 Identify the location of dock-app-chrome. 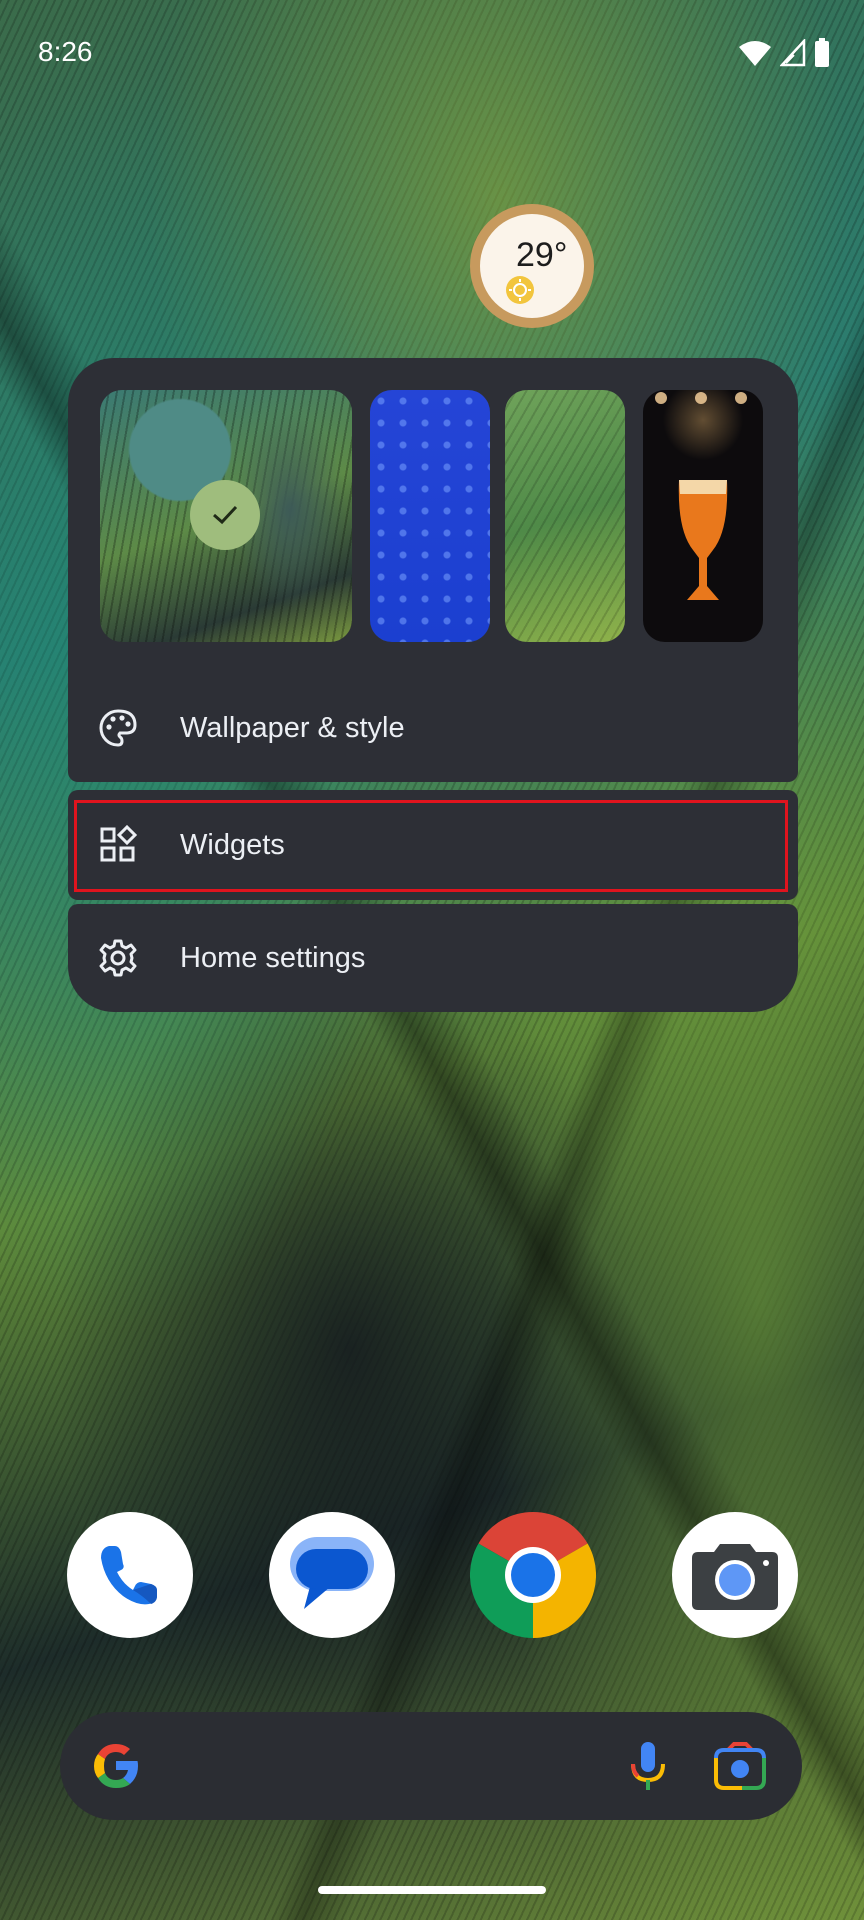
(533, 1575).